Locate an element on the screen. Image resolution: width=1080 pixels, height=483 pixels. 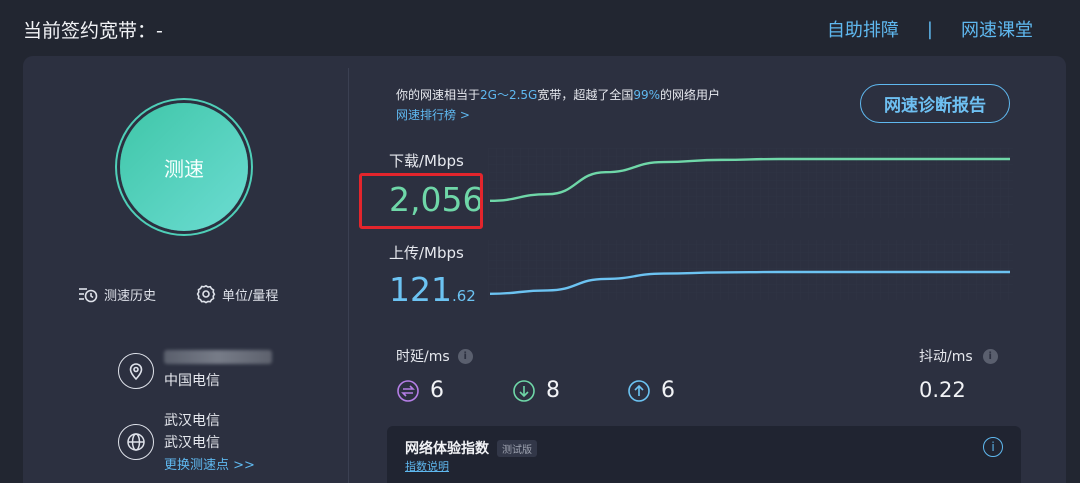
location-icon-wrap is located at coordinates (136, 371).